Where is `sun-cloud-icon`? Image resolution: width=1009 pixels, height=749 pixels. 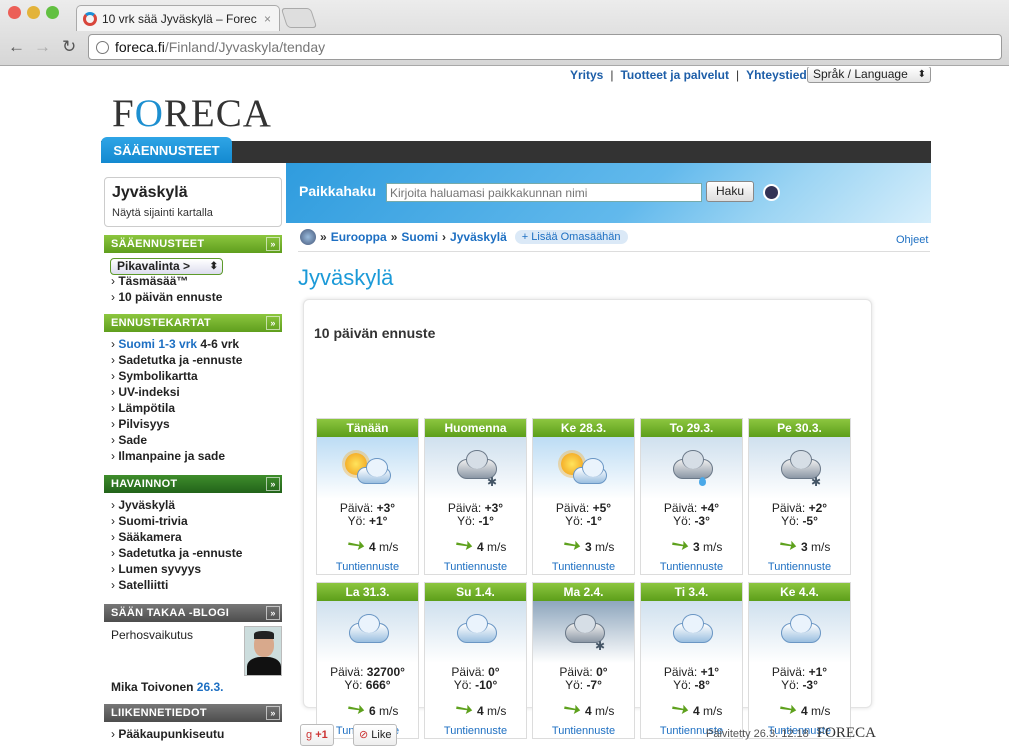
sun-cloud-icon is located at coordinates (367, 468).